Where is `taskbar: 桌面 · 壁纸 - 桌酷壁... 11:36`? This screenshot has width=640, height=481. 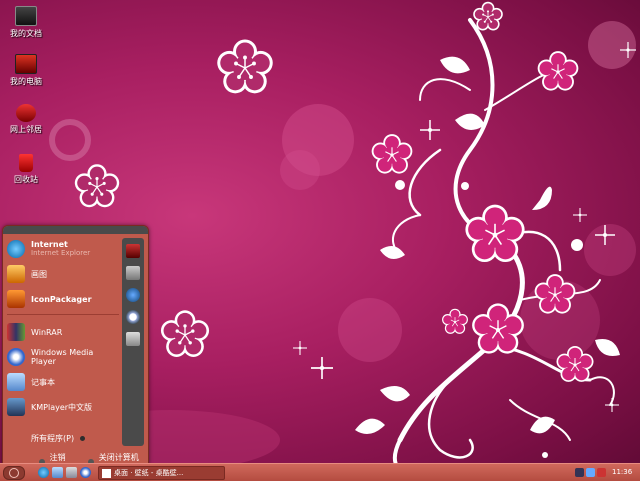 taskbar: 桌面 · 壁纸 - 桌酷壁... 11:36 is located at coordinates (320, 472).